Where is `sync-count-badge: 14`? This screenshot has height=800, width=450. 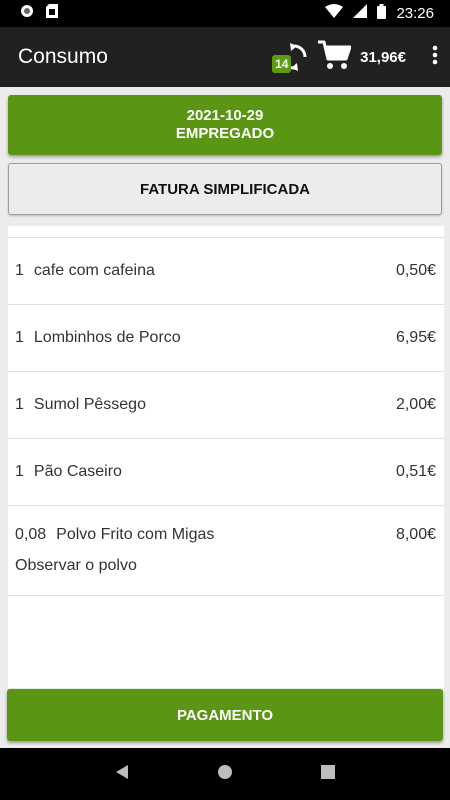 sync-count-badge: 14 is located at coordinates (282, 64).